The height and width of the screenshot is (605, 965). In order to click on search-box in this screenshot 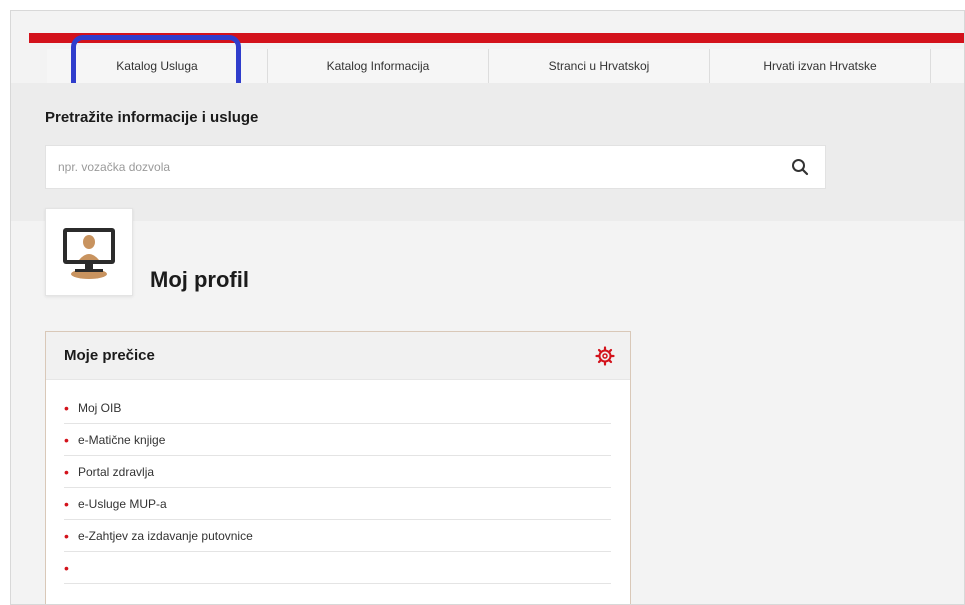, I will do `click(435, 167)`.